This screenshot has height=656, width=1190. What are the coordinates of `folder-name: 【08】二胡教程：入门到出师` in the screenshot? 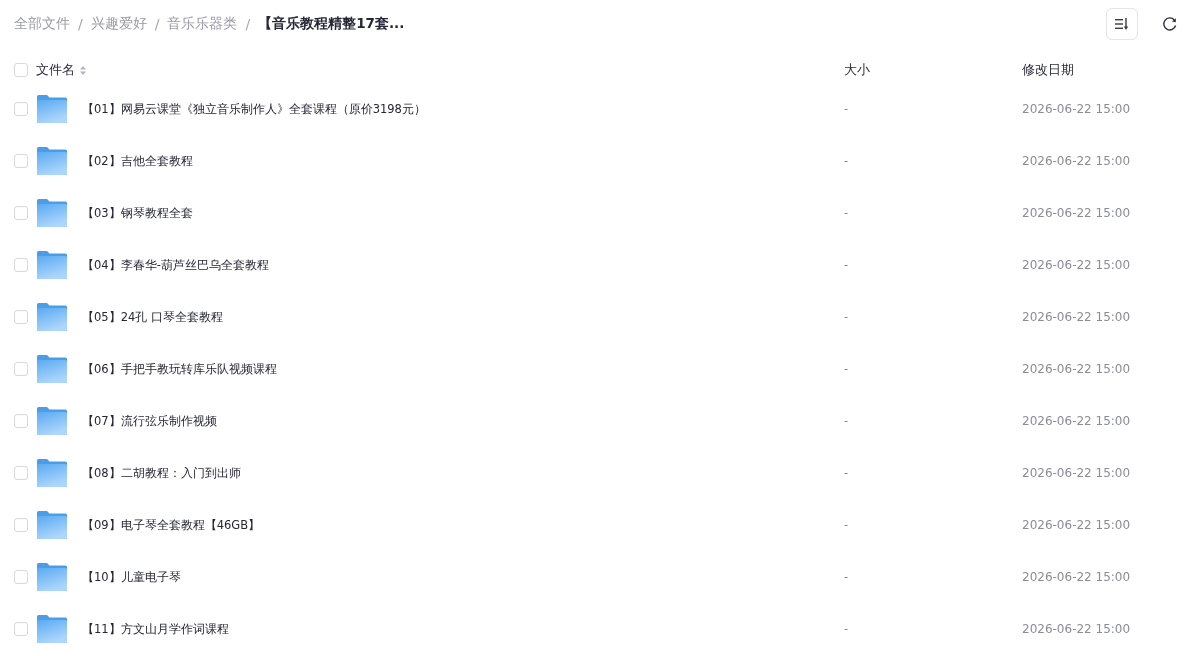 It's located at (161, 473).